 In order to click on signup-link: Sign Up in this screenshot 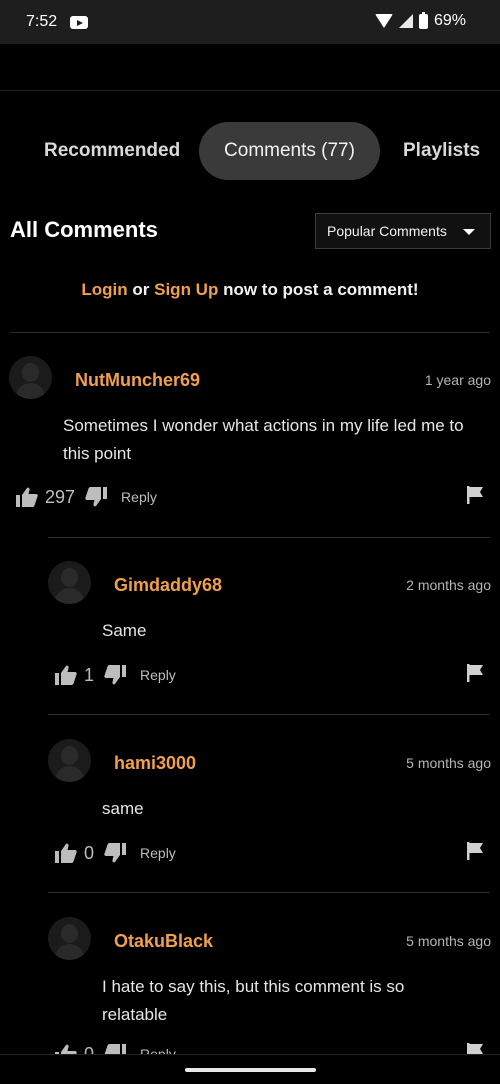, I will do `click(186, 289)`.